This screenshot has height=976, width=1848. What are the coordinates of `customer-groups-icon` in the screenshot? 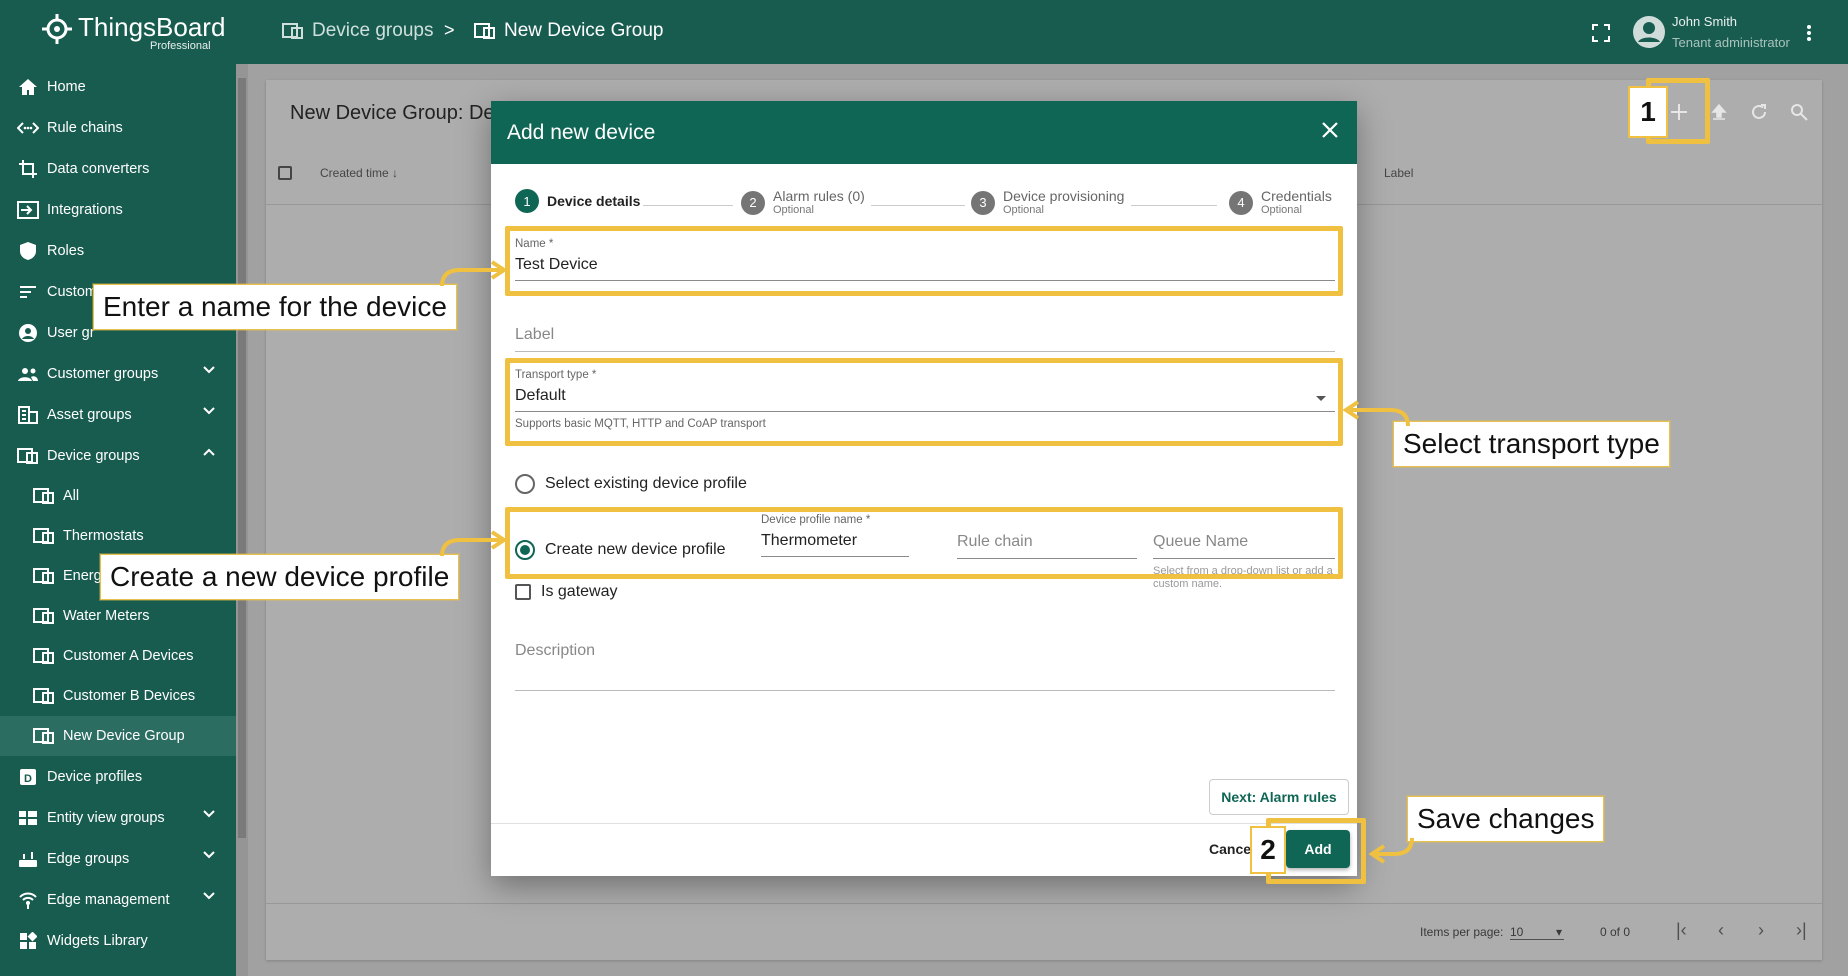 It's located at (28, 374).